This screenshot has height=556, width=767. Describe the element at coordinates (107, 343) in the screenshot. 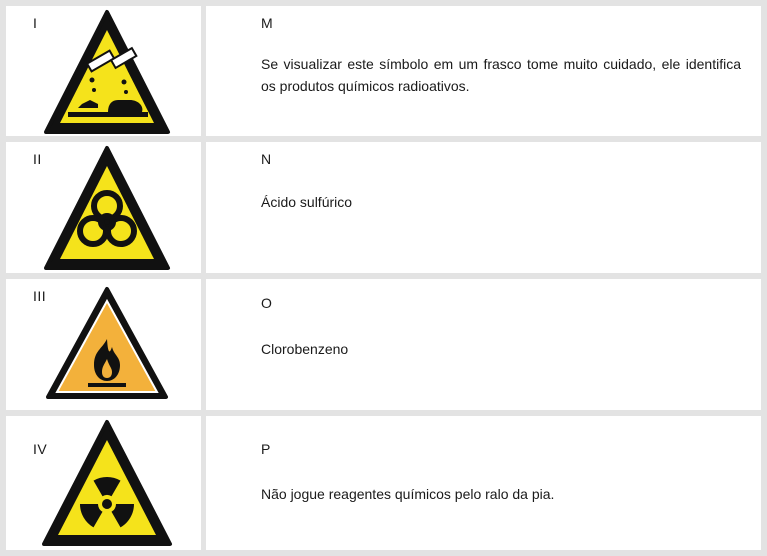

I see `flammable-icon` at that location.